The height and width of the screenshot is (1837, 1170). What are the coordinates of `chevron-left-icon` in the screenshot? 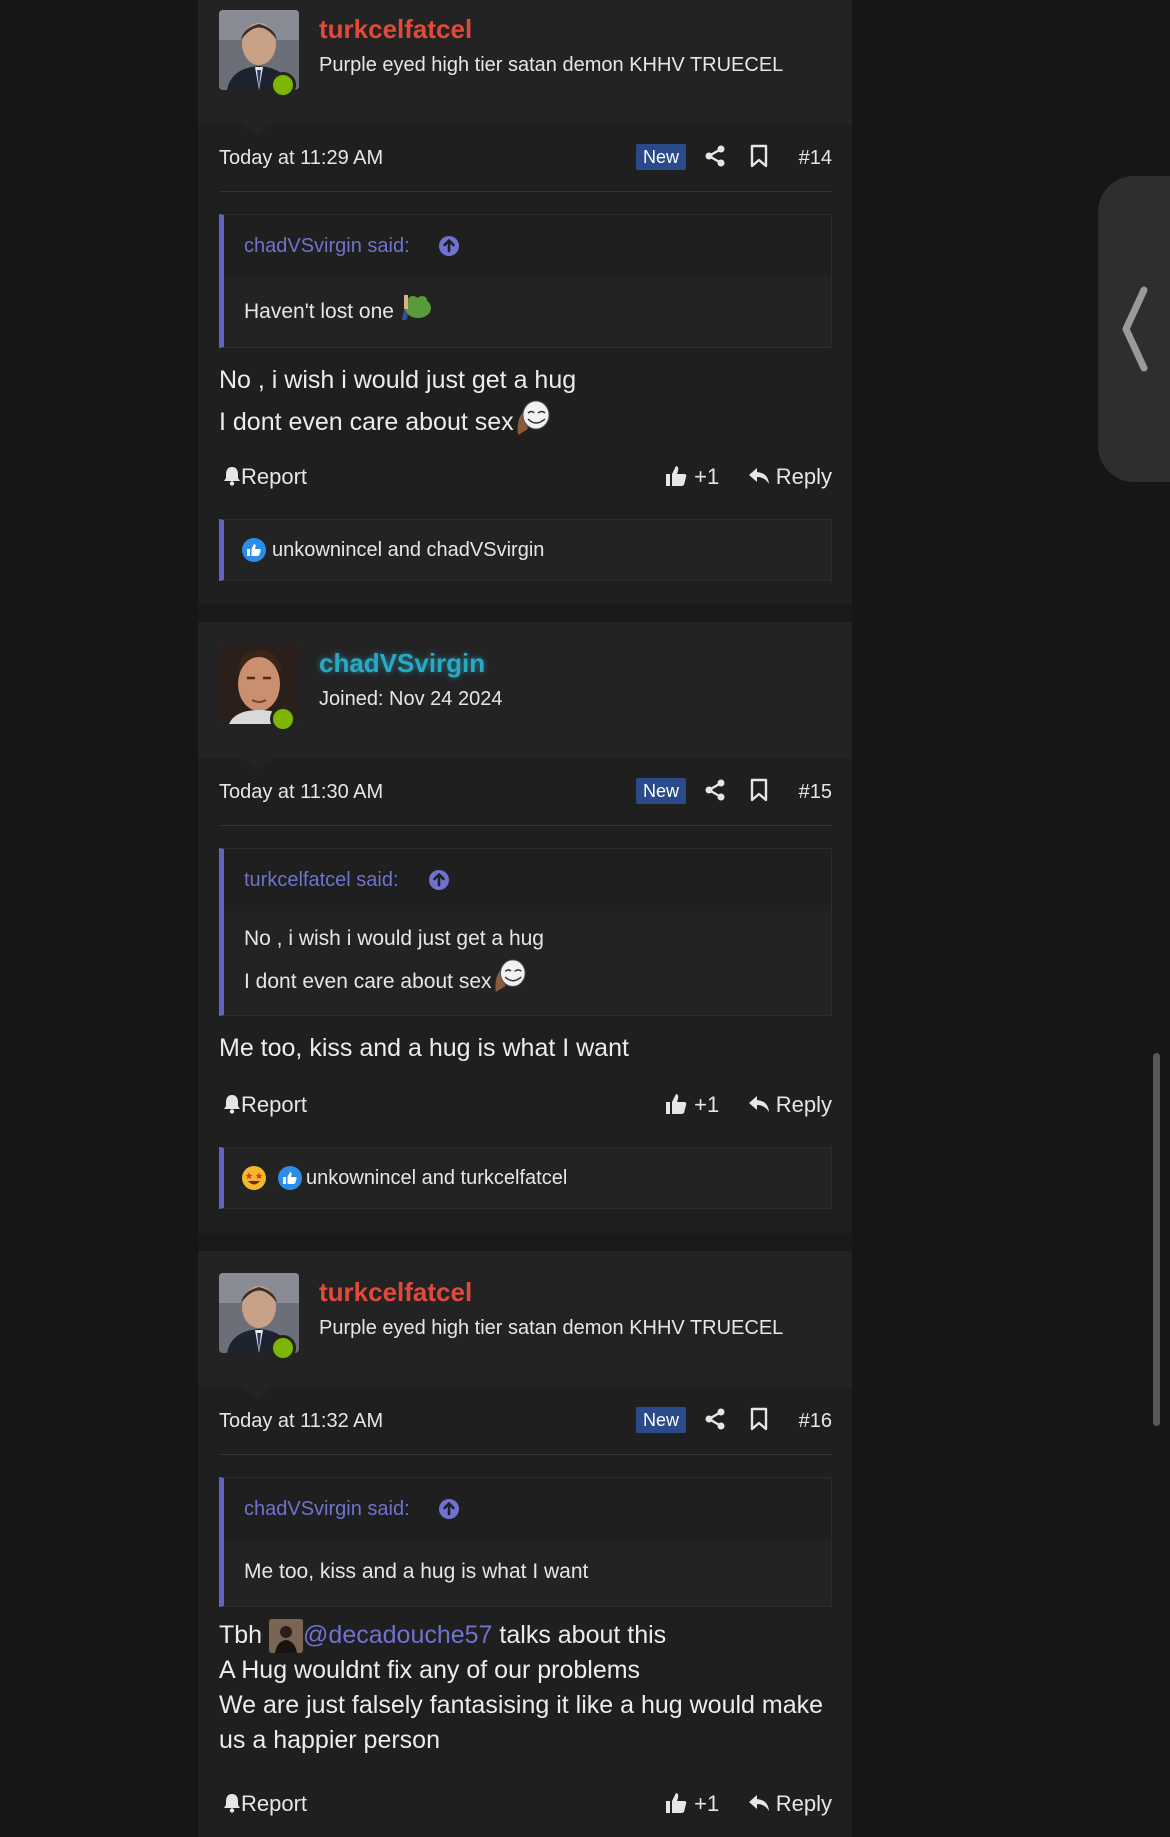 It's located at (1135, 329).